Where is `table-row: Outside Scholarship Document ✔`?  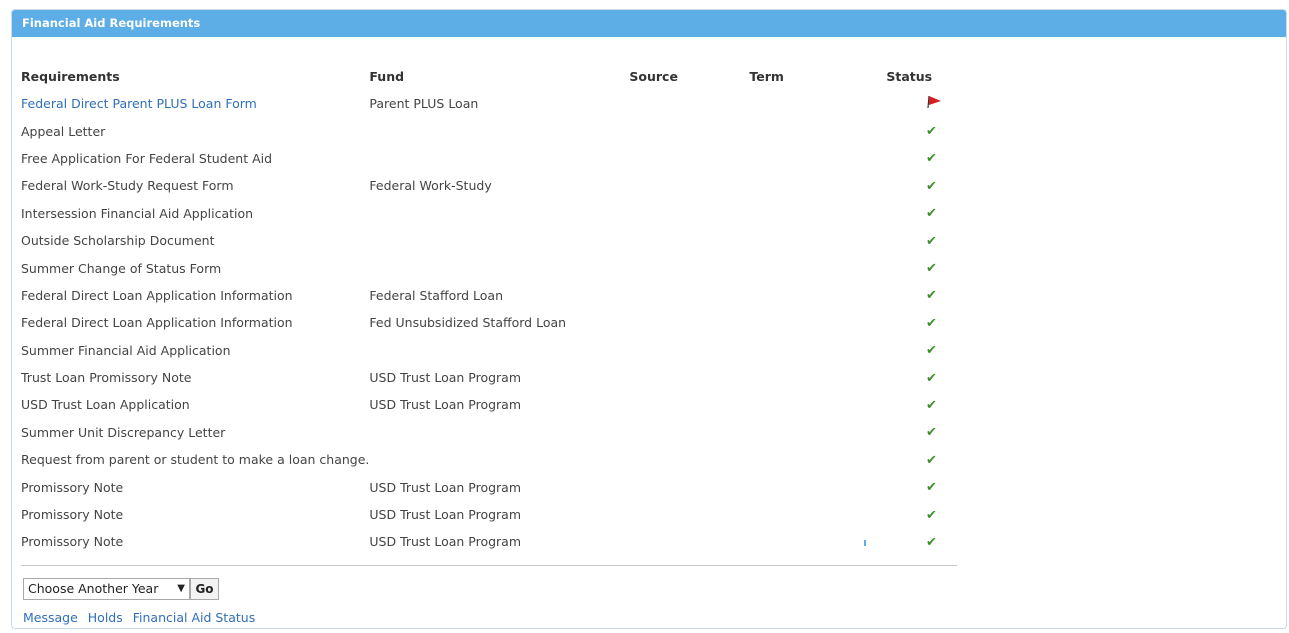
table-row: Outside Scholarship Document ✔ is located at coordinates (498, 240).